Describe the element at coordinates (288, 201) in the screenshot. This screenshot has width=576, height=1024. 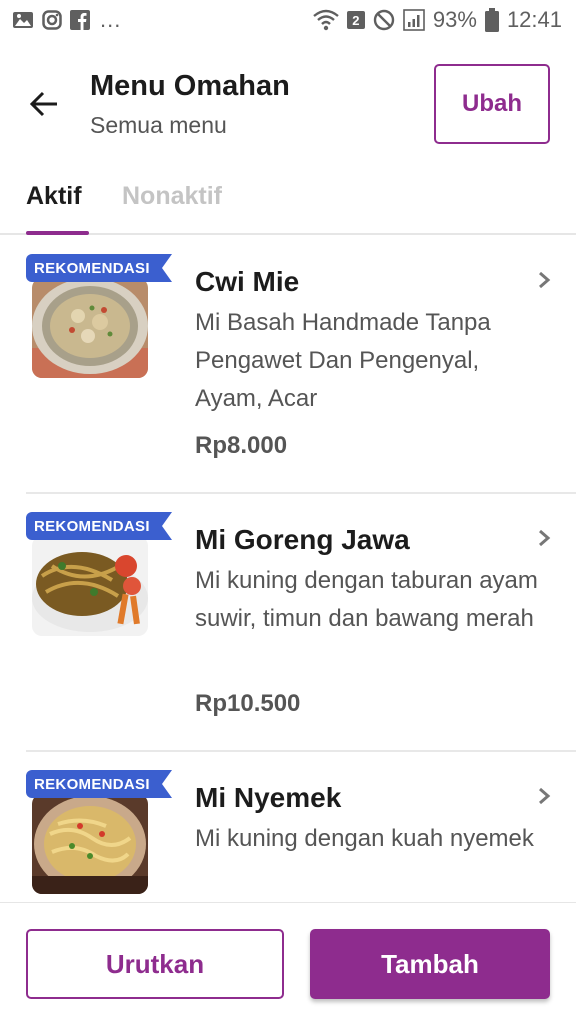
I see `tab-bar: Aktif Nonaktif` at that location.